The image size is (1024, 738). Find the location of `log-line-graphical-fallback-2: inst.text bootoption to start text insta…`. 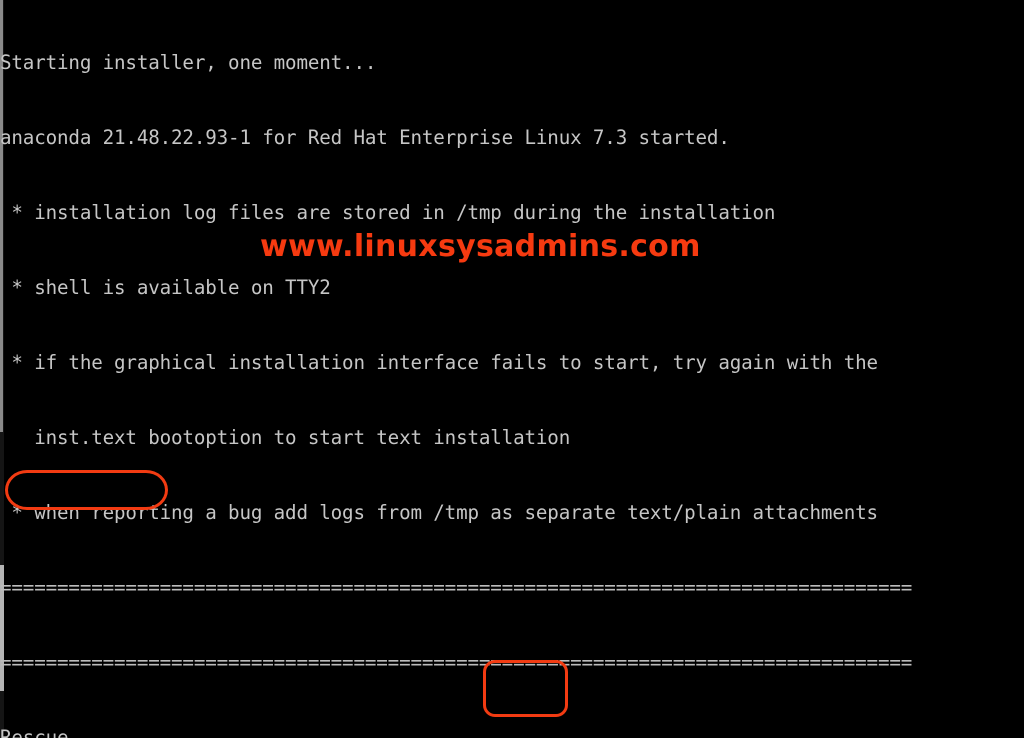

log-line-graphical-fallback-2: inst.text bootoption to start text insta… is located at coordinates (285, 437).